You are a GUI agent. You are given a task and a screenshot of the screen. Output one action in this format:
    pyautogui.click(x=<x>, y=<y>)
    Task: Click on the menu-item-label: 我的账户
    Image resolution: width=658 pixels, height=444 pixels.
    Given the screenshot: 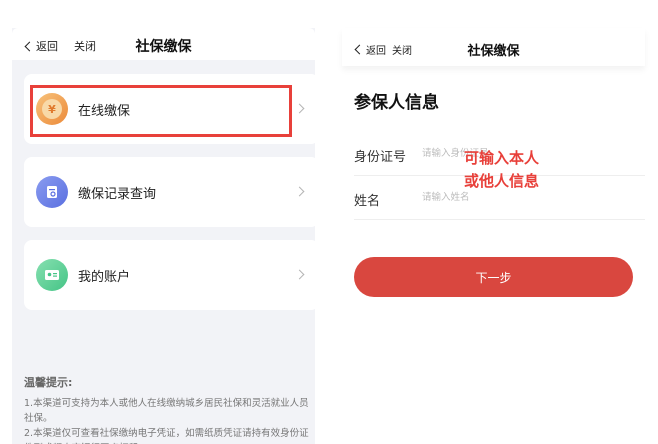 What is the action you would take?
    pyautogui.click(x=104, y=277)
    